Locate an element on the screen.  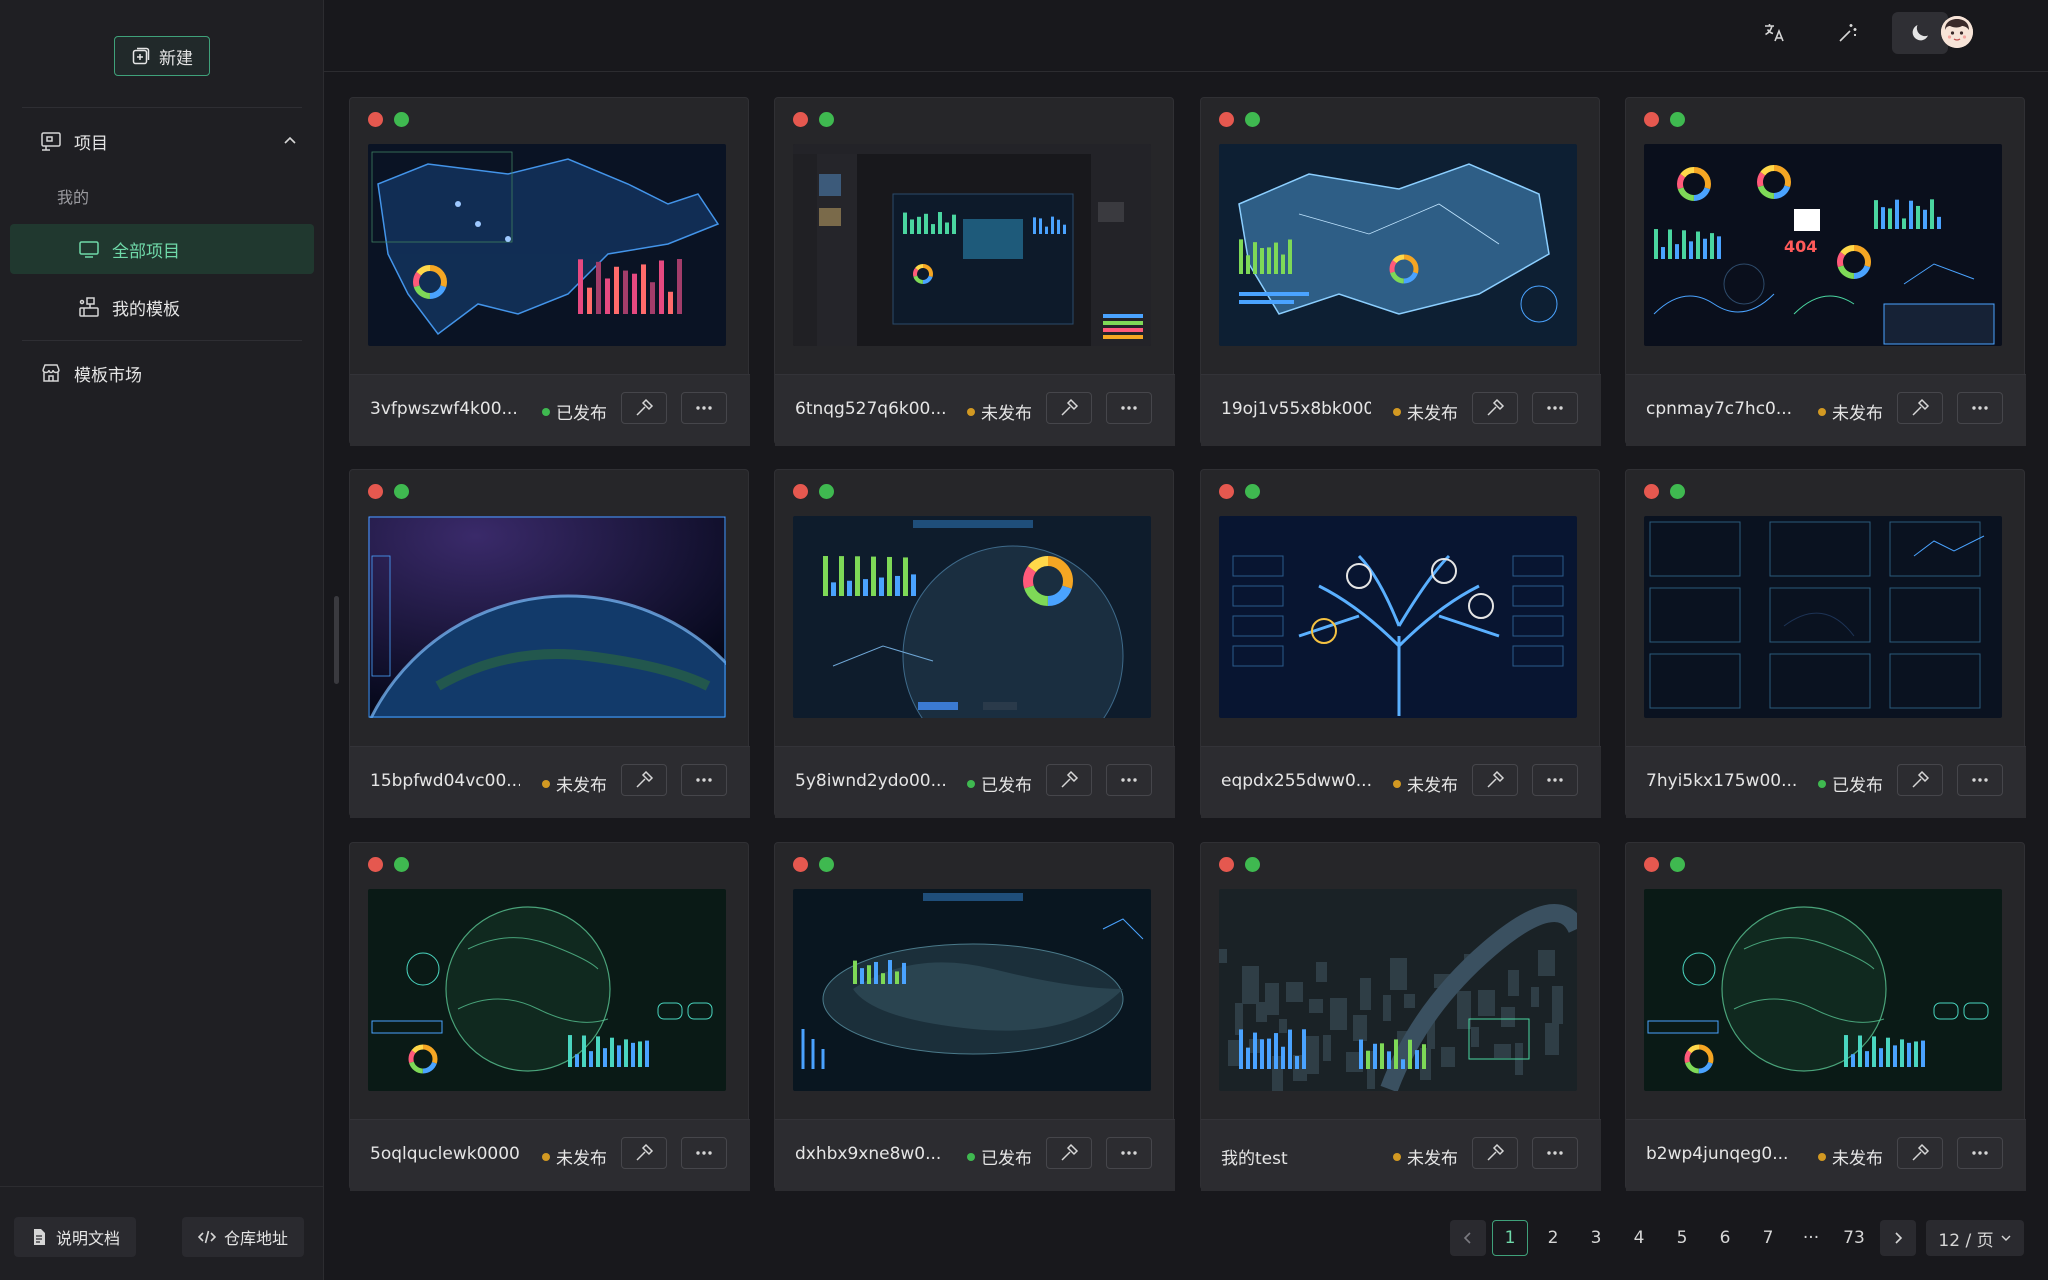
page-3: 3 is located at coordinates (1596, 1238).